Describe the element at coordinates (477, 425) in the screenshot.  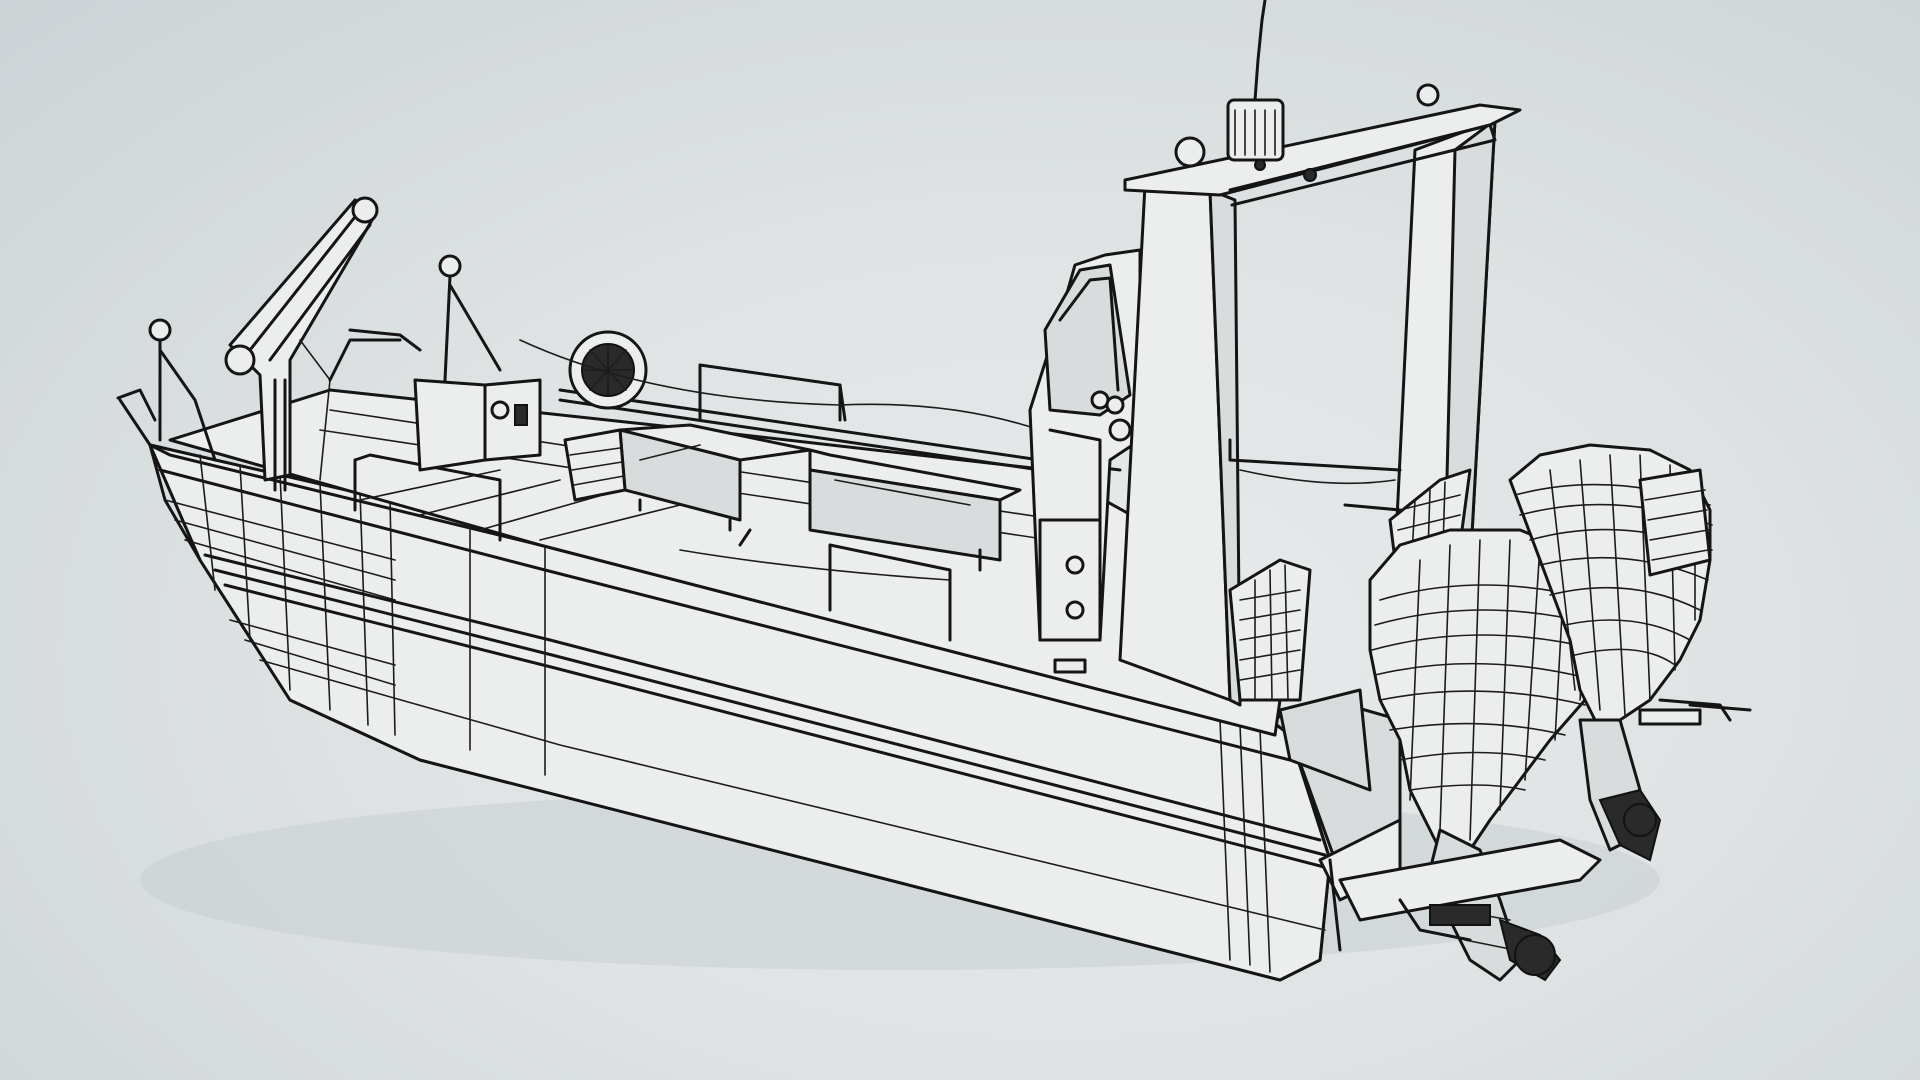
I see `deck-locker` at that location.